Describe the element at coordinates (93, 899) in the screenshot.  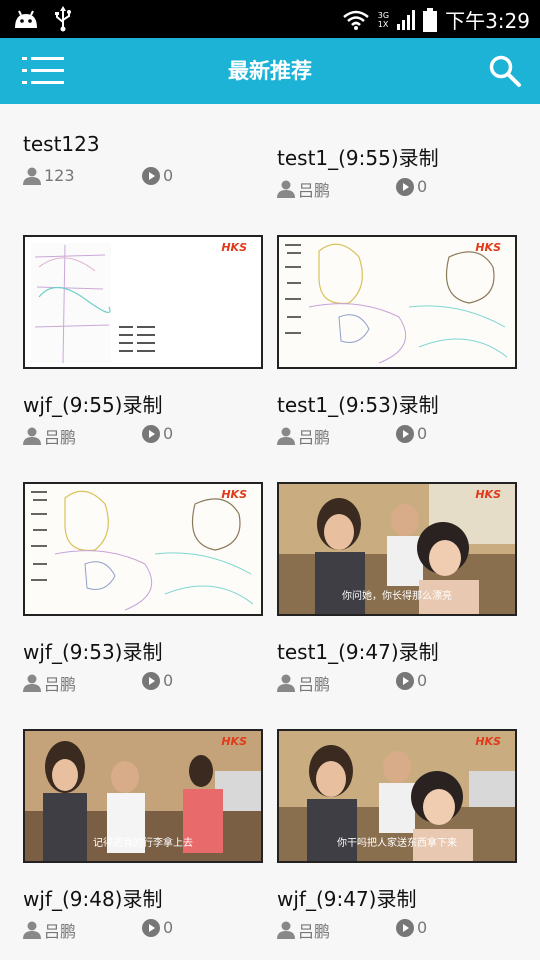
I see `video-title: wjf_(9:48)录制` at that location.